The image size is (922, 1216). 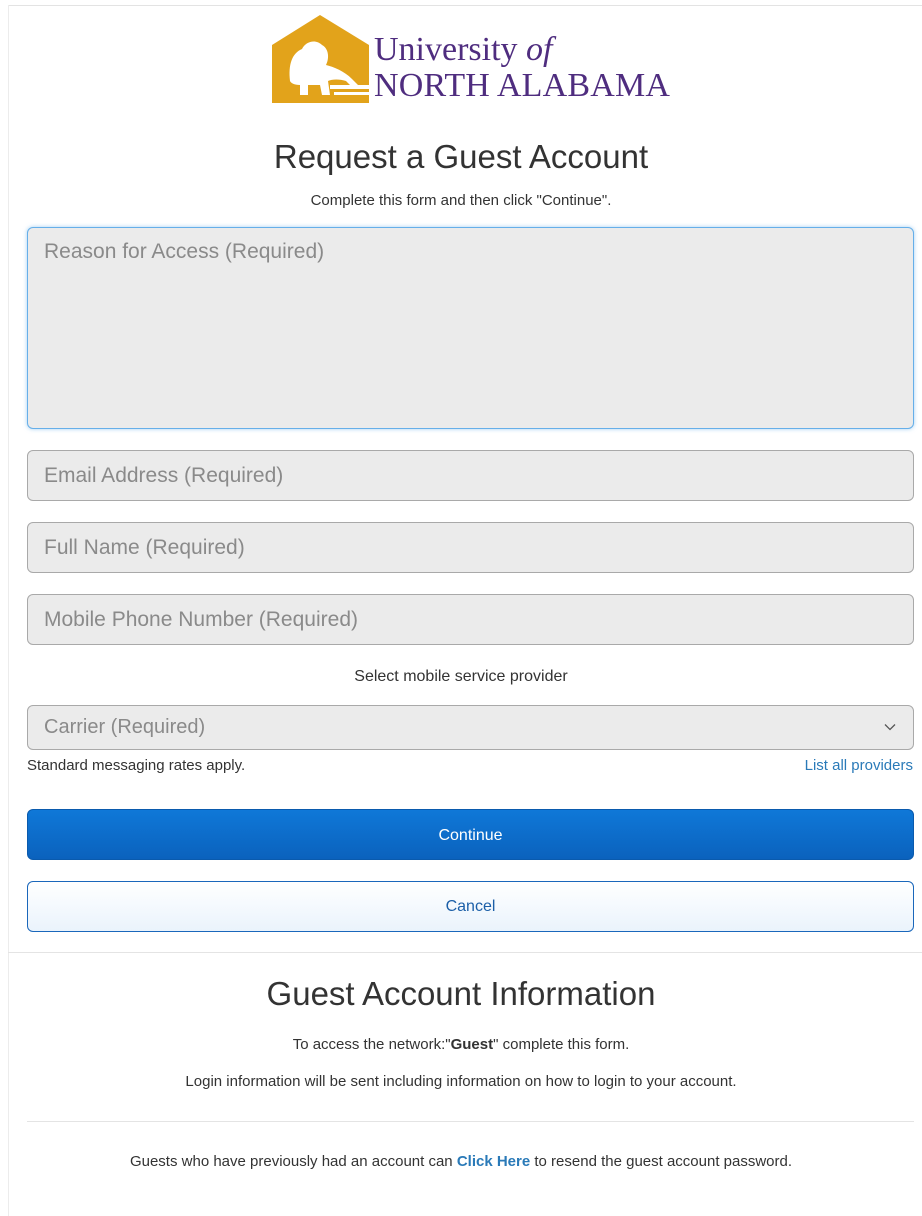 I want to click on info-title: Guest Account Information, so click(x=461, y=993).